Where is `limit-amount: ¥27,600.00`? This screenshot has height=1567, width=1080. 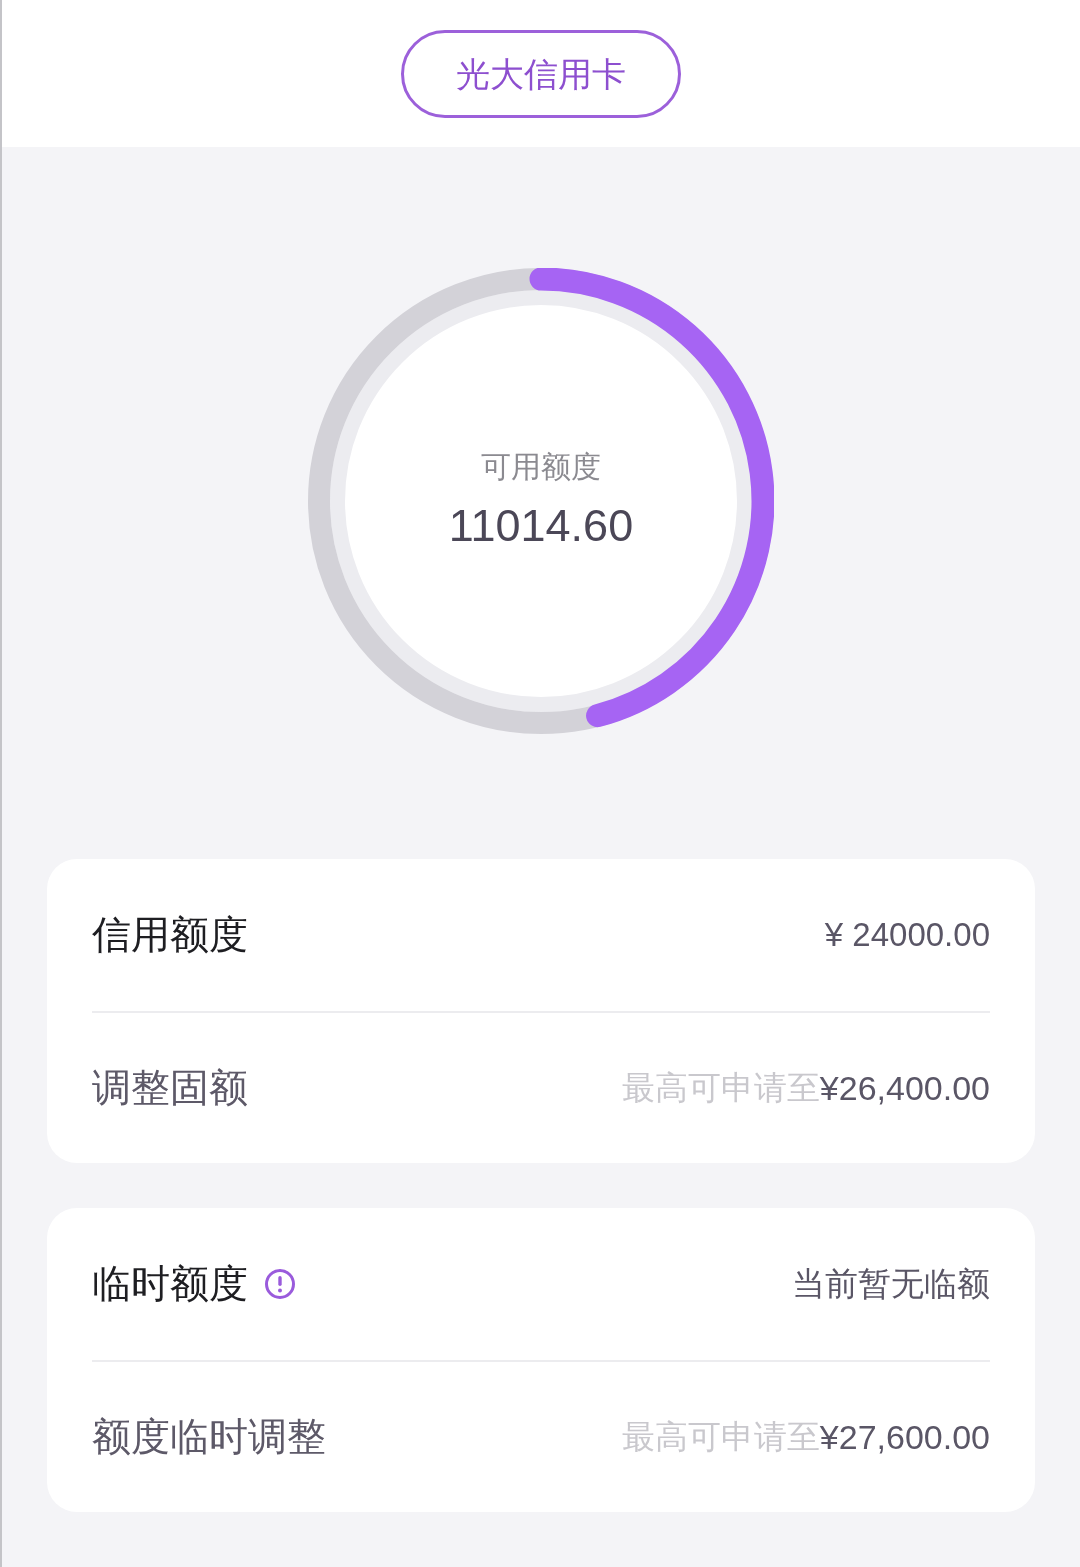
limit-amount: ¥27,600.00 is located at coordinates (904, 1437).